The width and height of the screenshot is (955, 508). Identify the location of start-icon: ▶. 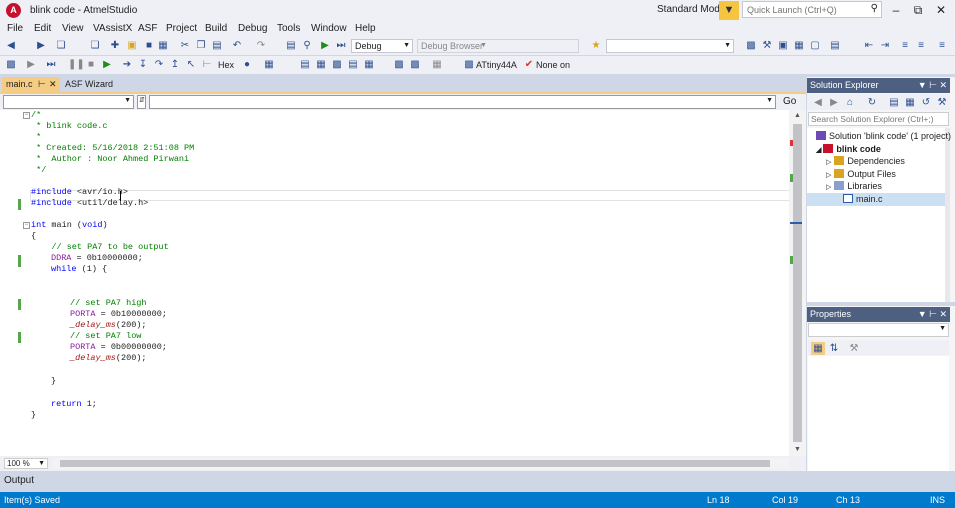
(107, 64).